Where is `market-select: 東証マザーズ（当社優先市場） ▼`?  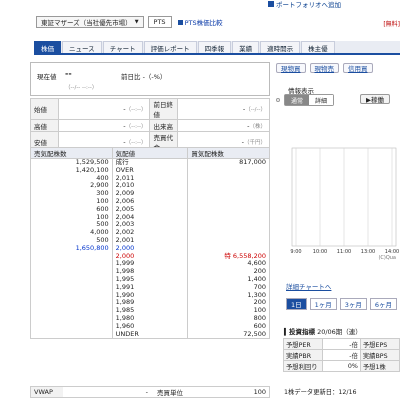
market-select: 東証マザーズ（当社優先市場） ▼ is located at coordinates (90, 22).